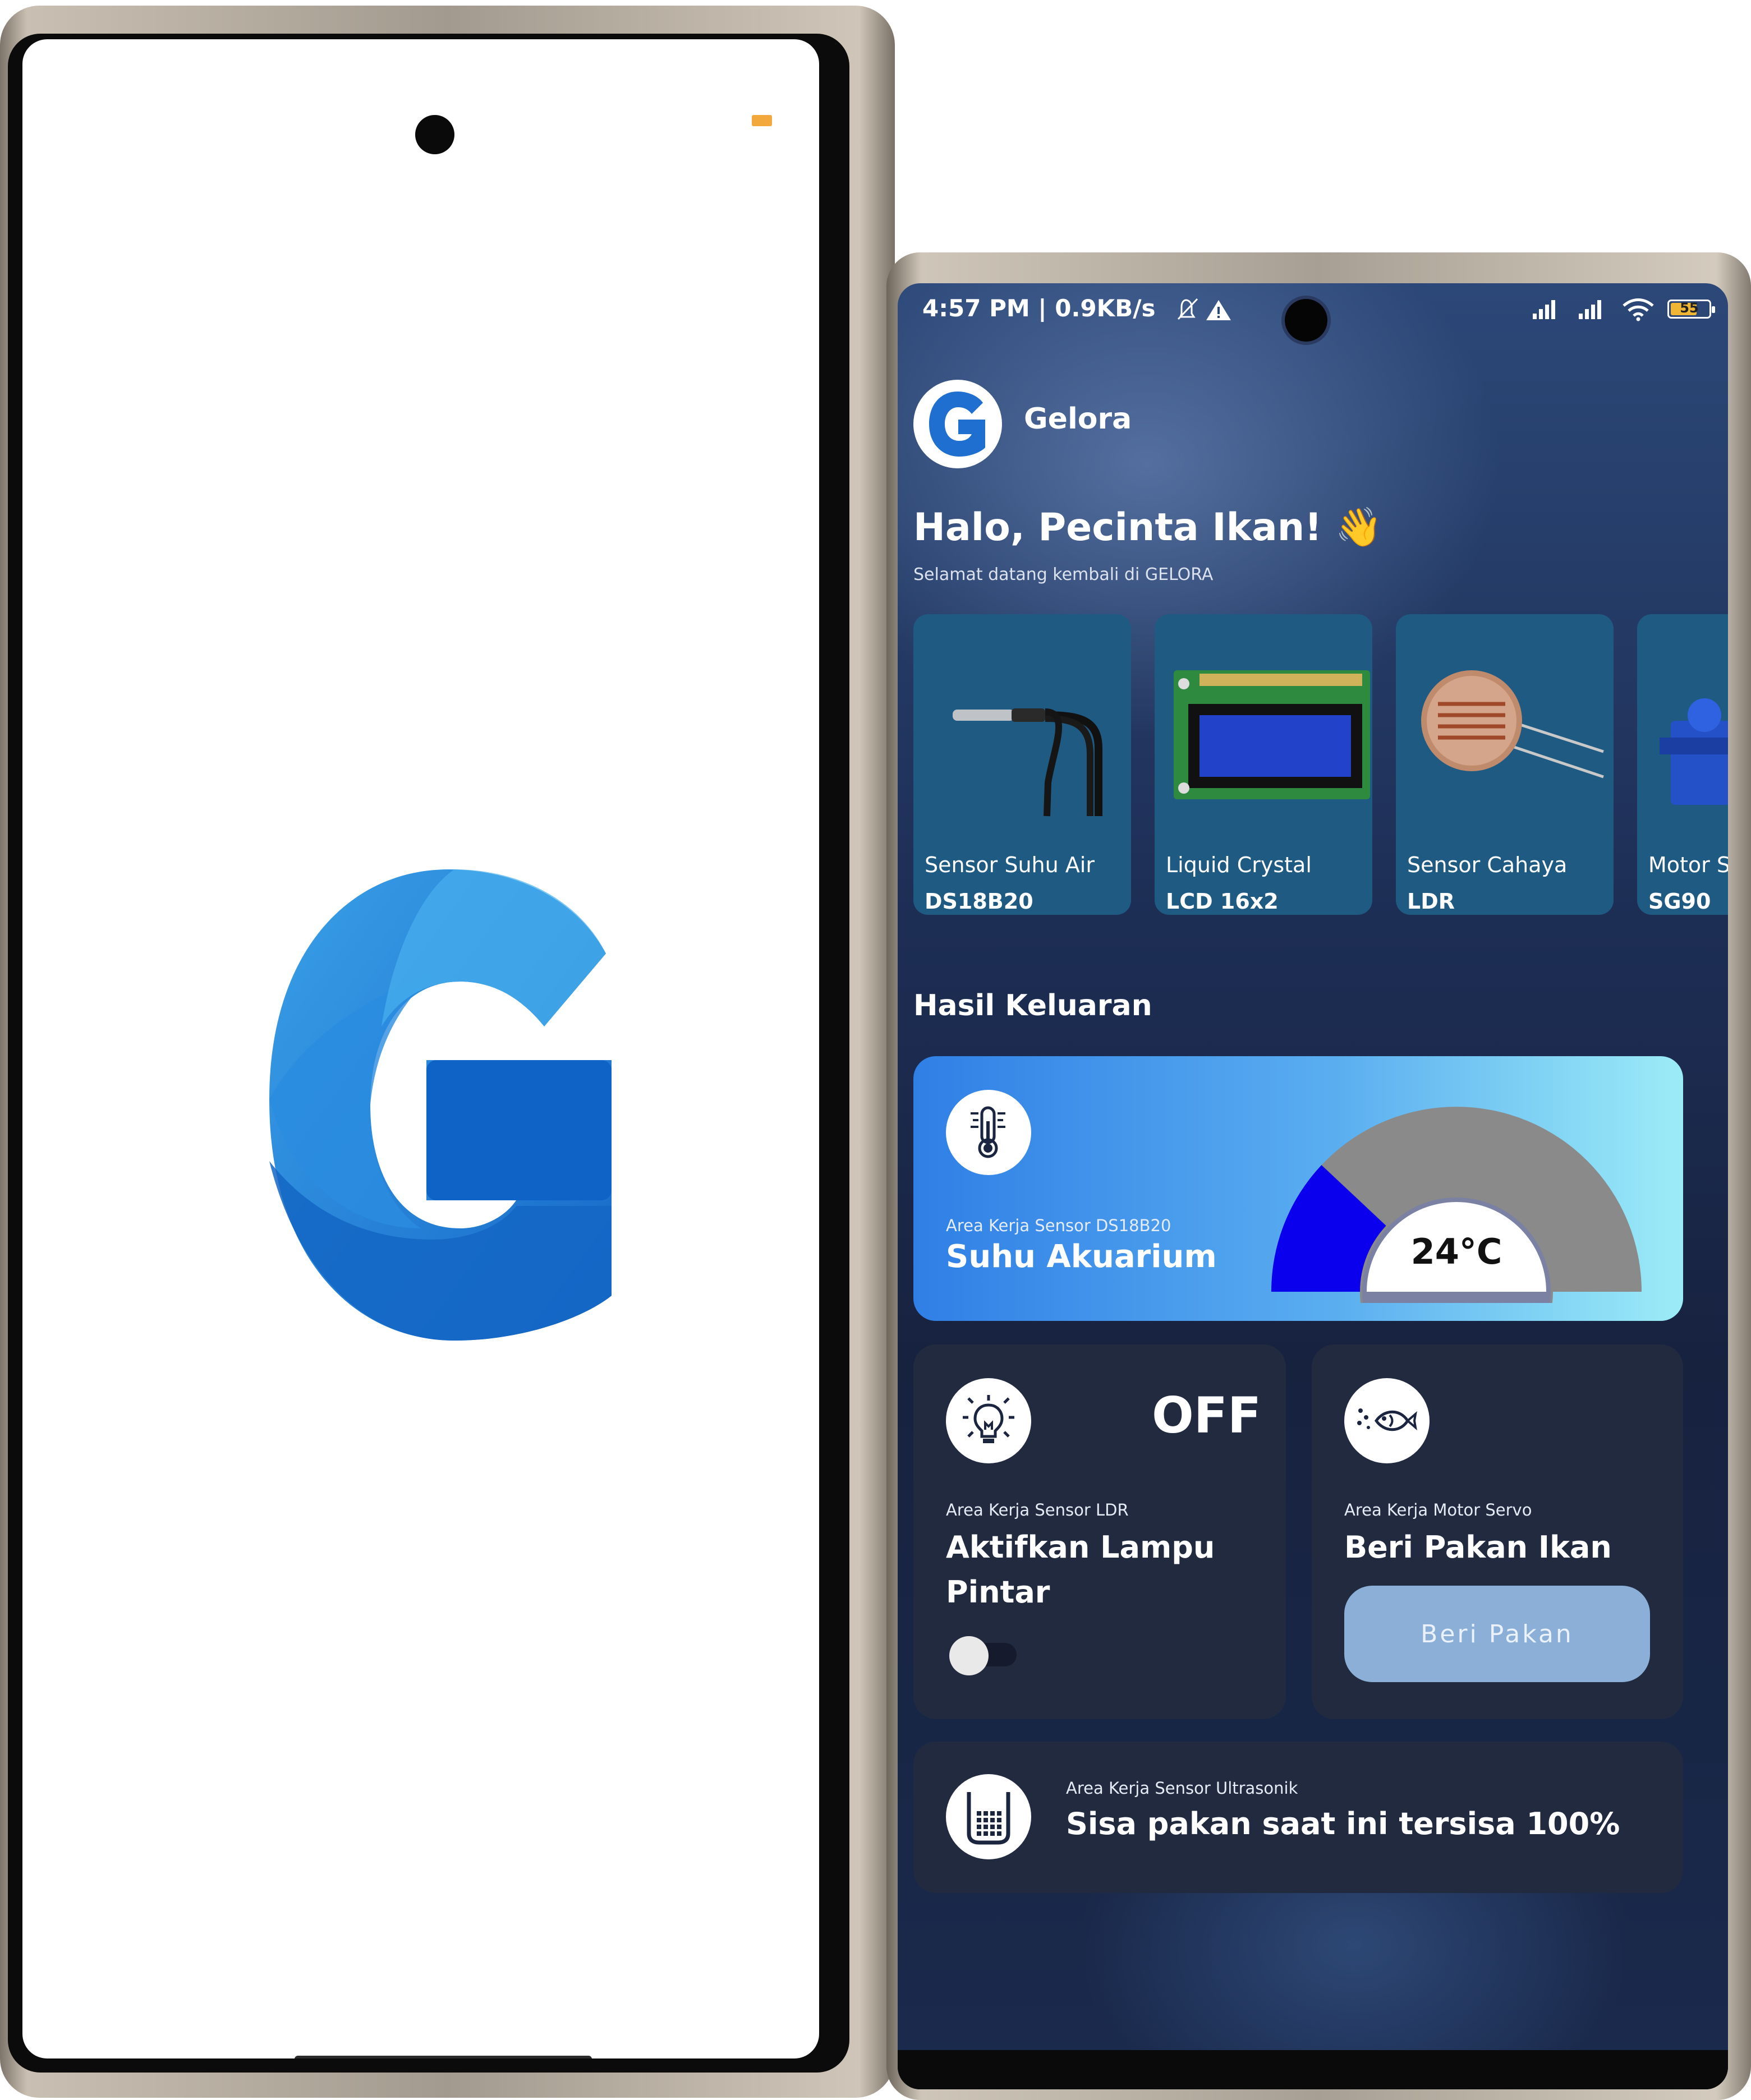 The image size is (1751, 2100). Describe the element at coordinates (1239, 865) in the screenshot. I see `sensor-name: Liquid Crystal` at that location.